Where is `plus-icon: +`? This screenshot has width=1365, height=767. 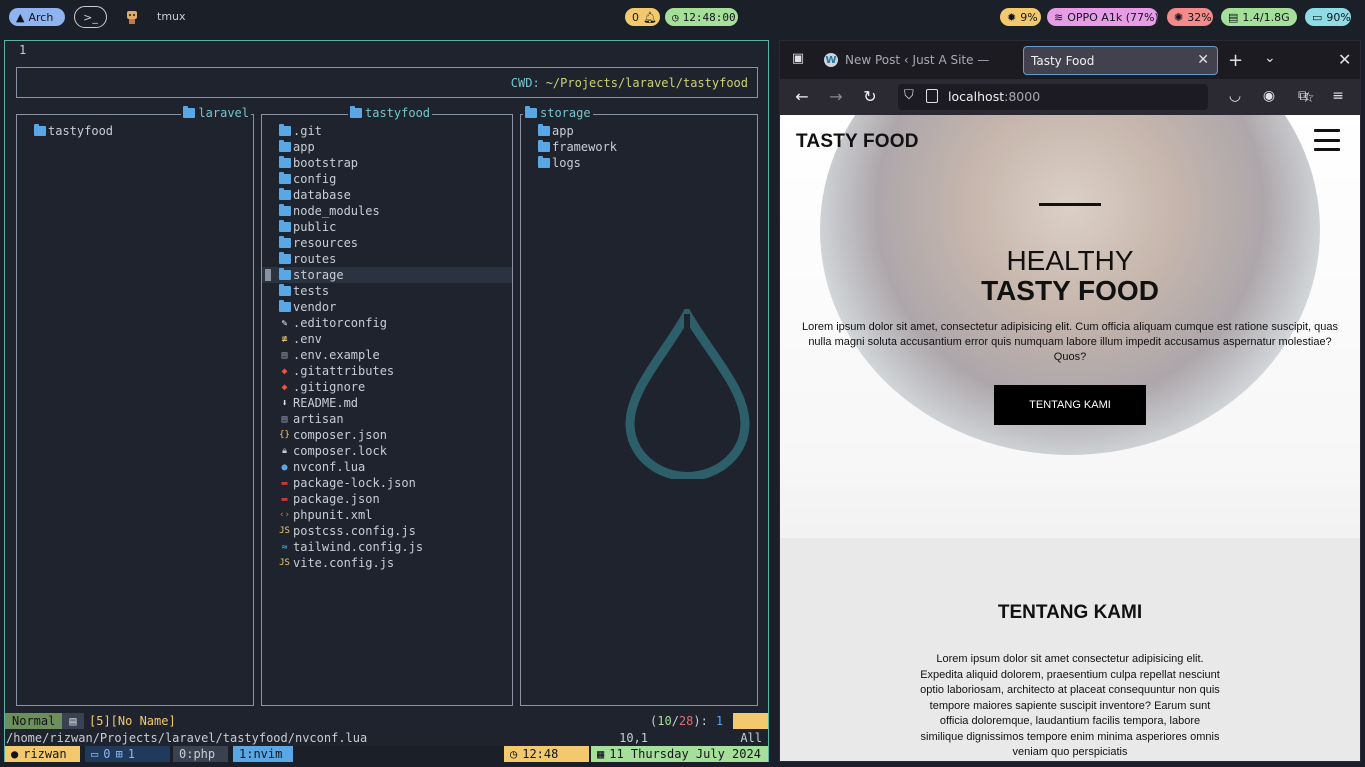
plus-icon: + is located at coordinates (1235, 60).